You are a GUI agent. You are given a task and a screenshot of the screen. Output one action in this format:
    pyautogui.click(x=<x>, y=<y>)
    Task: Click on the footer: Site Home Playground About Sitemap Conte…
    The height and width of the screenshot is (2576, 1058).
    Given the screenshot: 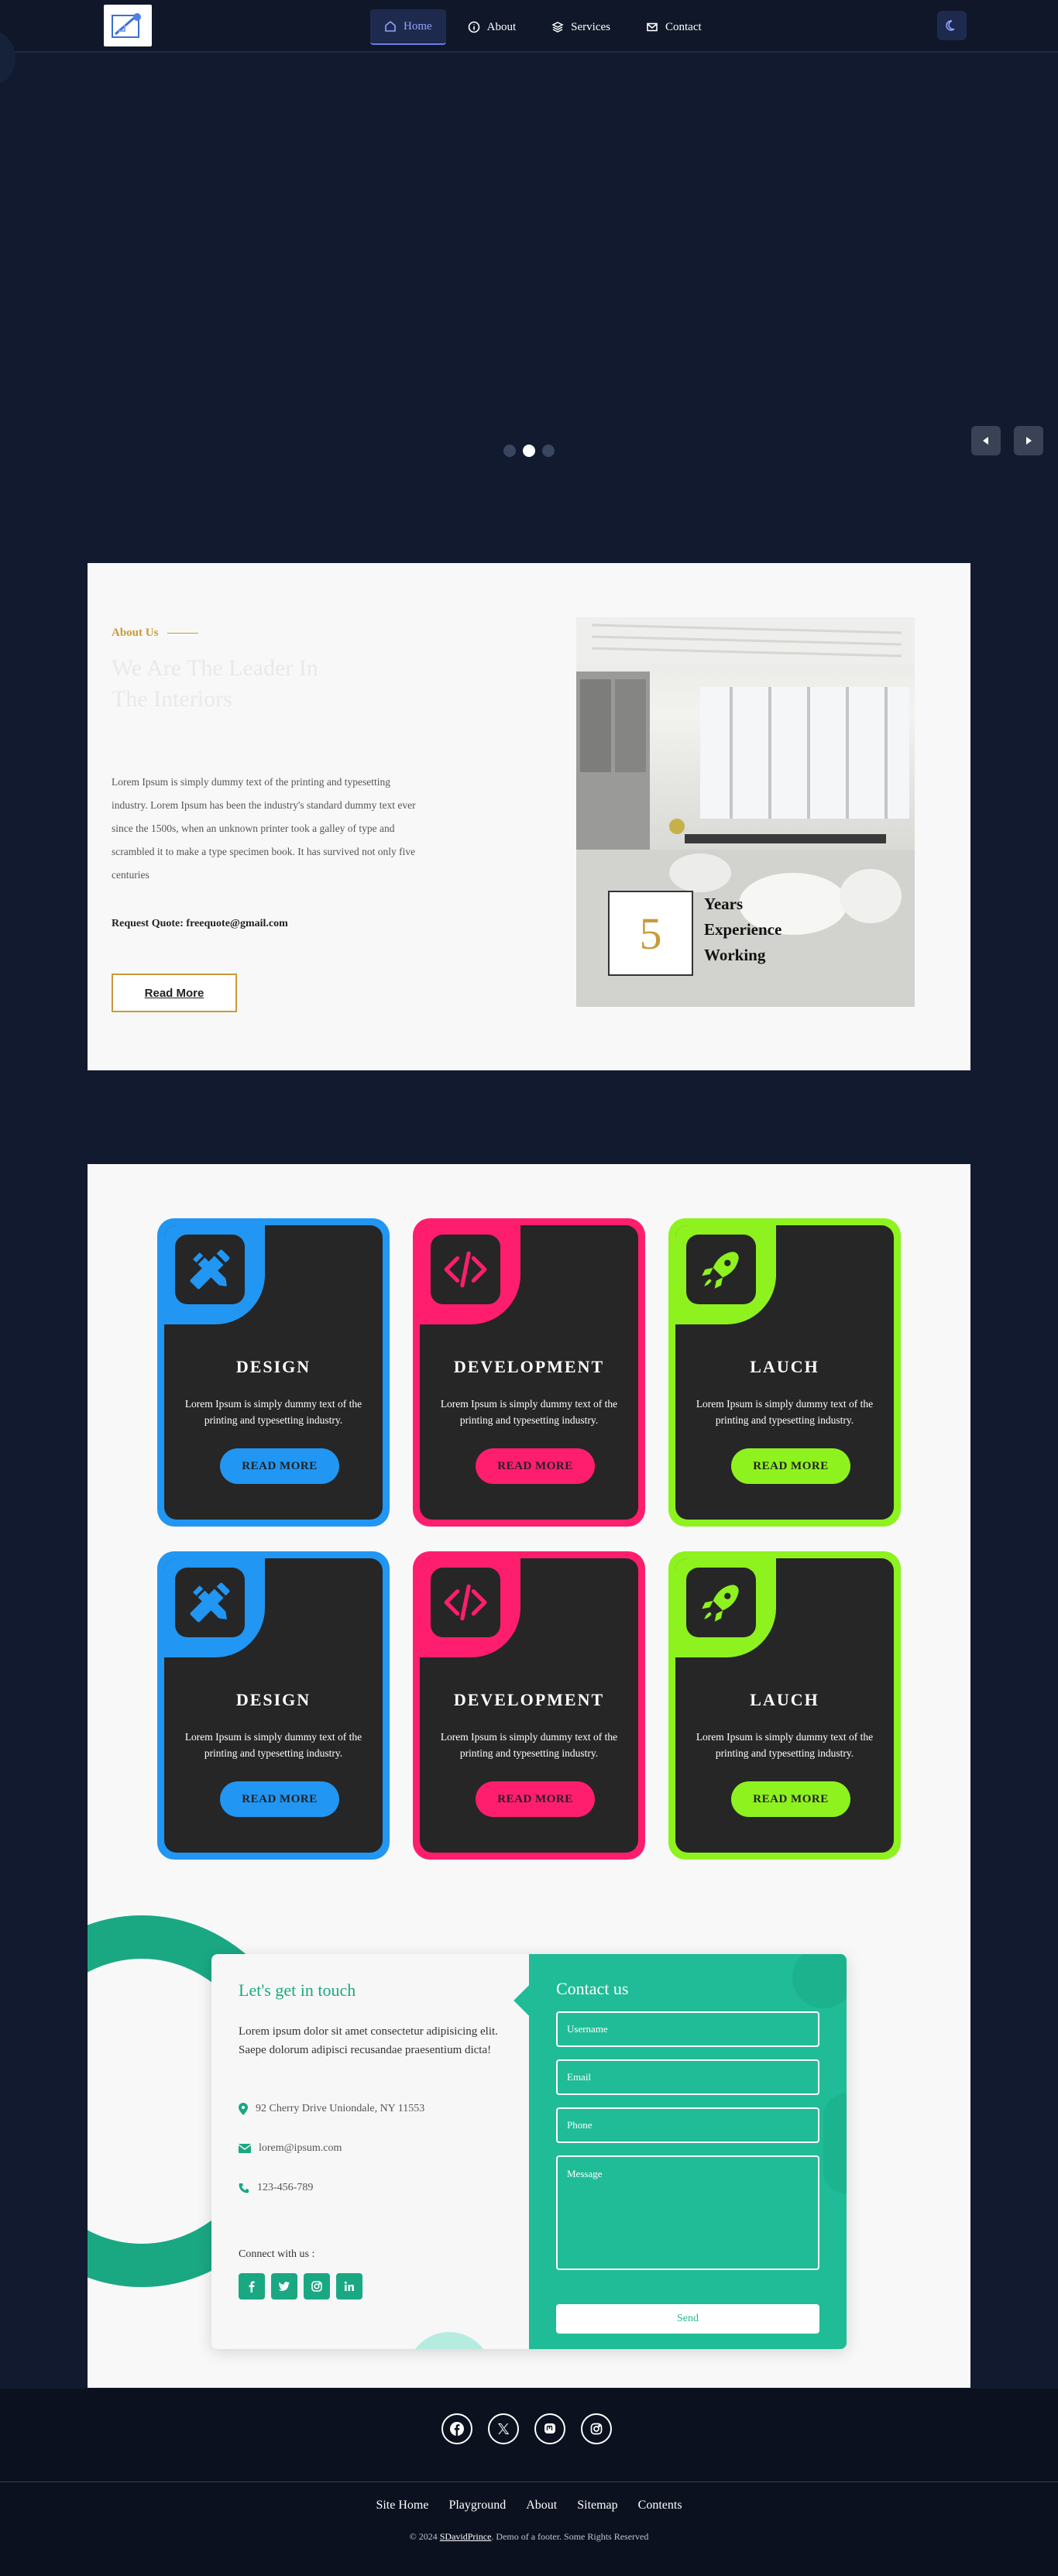 What is the action you would take?
    pyautogui.click(x=529, y=2482)
    